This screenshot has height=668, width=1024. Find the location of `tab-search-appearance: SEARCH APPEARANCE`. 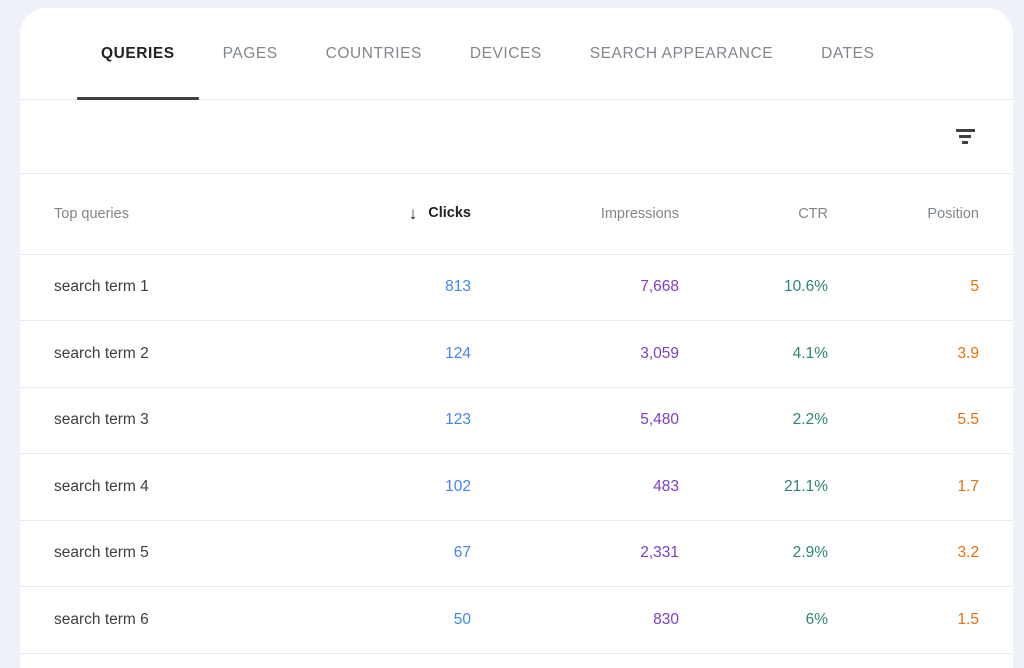

tab-search-appearance: SEARCH APPEARANCE is located at coordinates (681, 54).